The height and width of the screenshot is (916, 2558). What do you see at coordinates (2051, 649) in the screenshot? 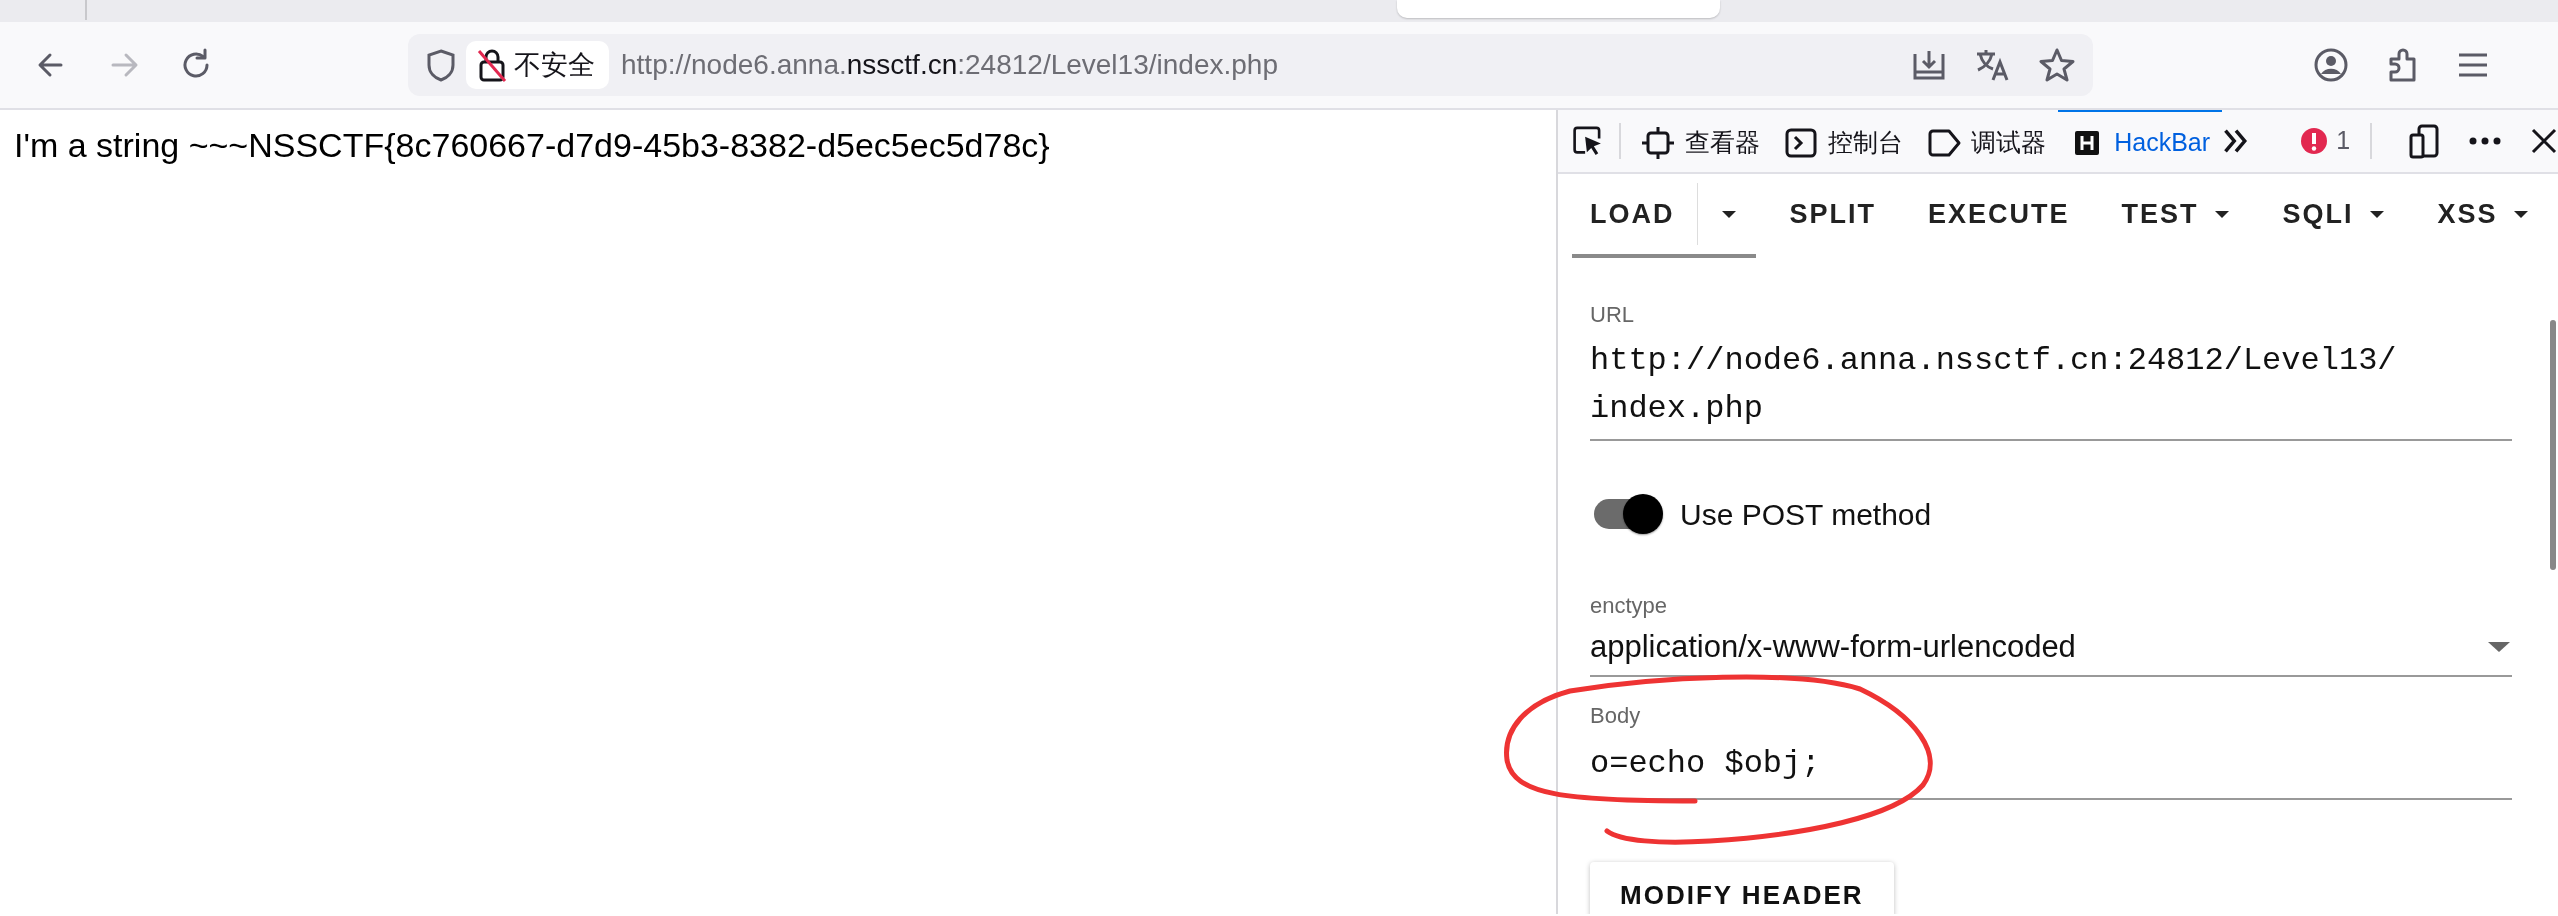
I see `enctype-select: application/x-www-form-urlencoded` at bounding box center [2051, 649].